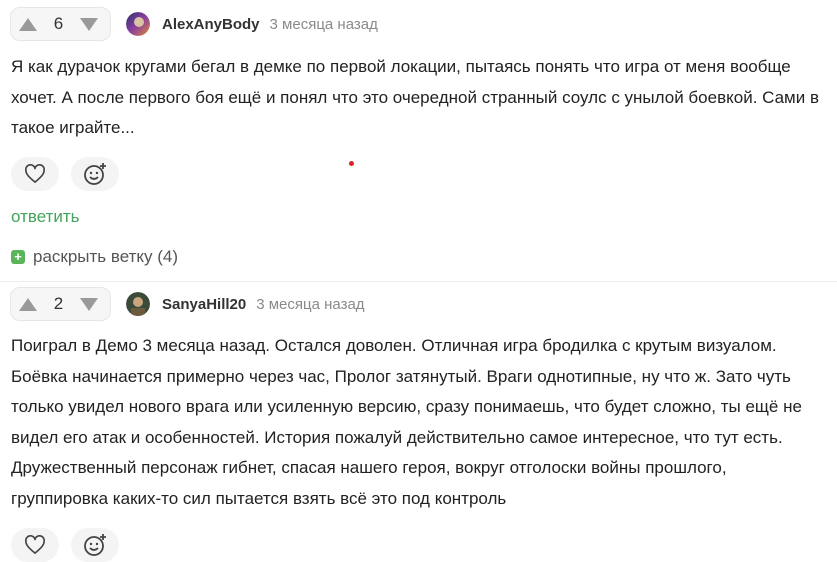  I want to click on expand-thread-button: + раскрыть ветку (4), so click(94, 257).